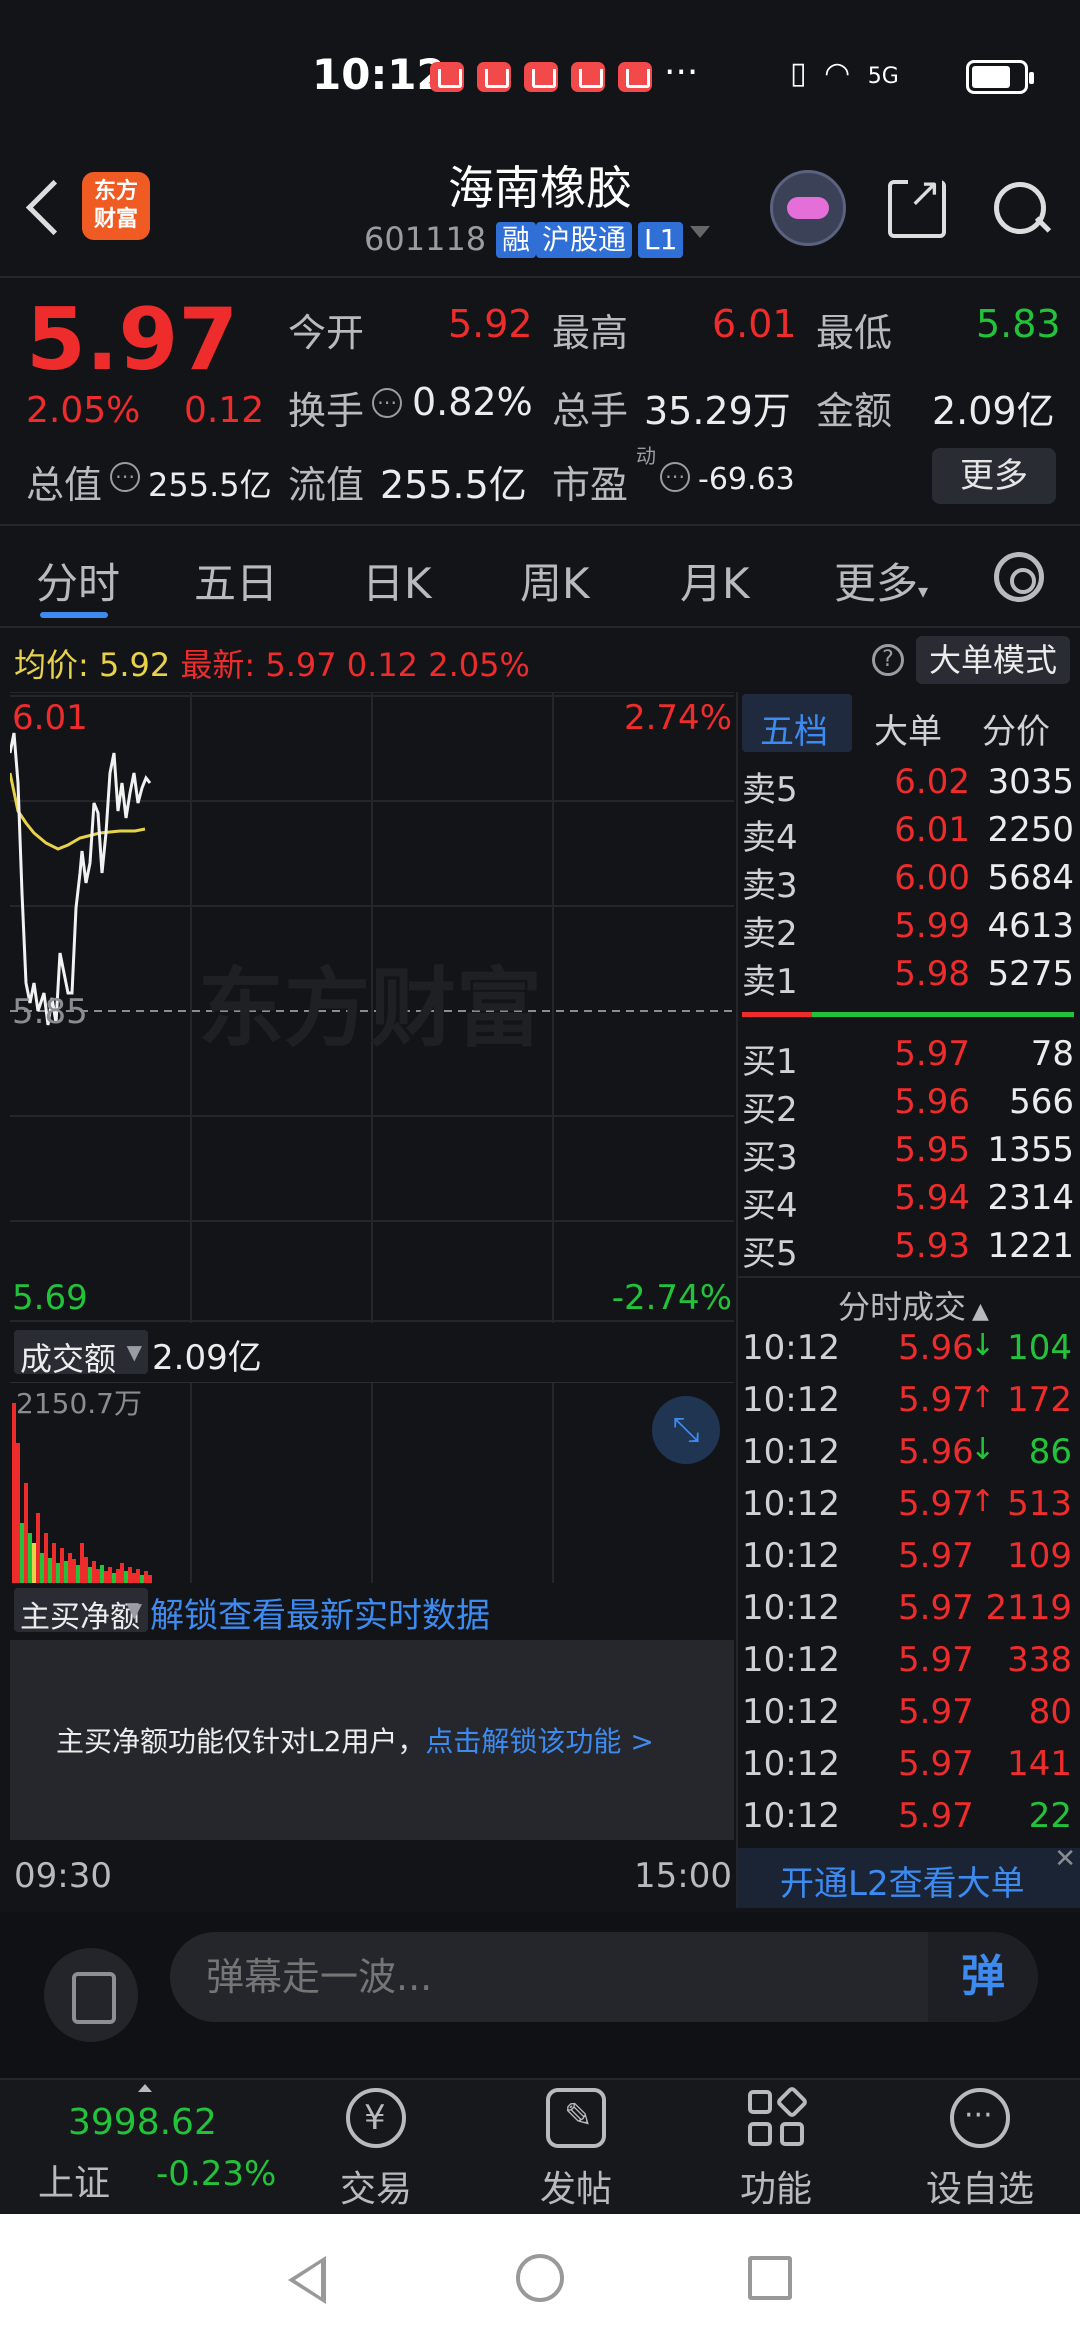 The image size is (1080, 2340). What do you see at coordinates (1020, 208) in the screenshot?
I see `search-icon` at bounding box center [1020, 208].